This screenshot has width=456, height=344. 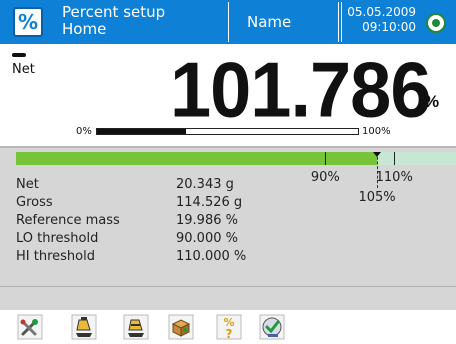 What do you see at coordinates (28, 22) in the screenshot?
I see `percent-icon: %` at bounding box center [28, 22].